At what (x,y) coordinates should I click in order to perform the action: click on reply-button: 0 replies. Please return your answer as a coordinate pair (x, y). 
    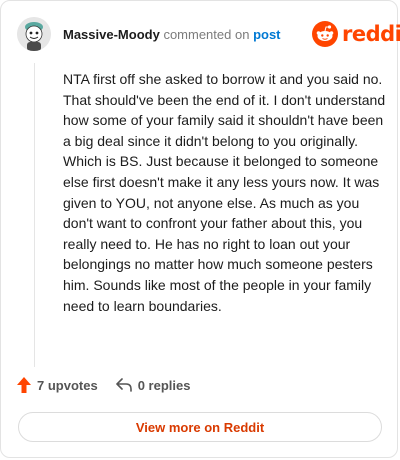
    Looking at the image, I should click on (153, 385).